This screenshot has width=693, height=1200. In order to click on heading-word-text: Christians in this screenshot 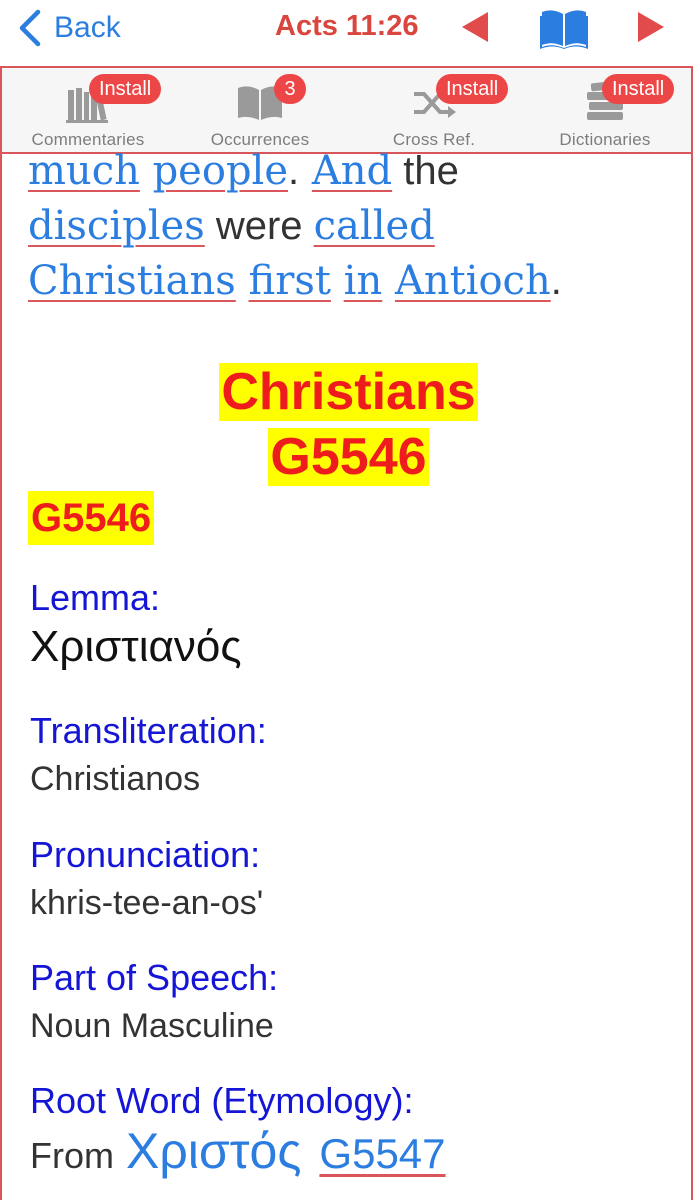, I will do `click(348, 392)`.